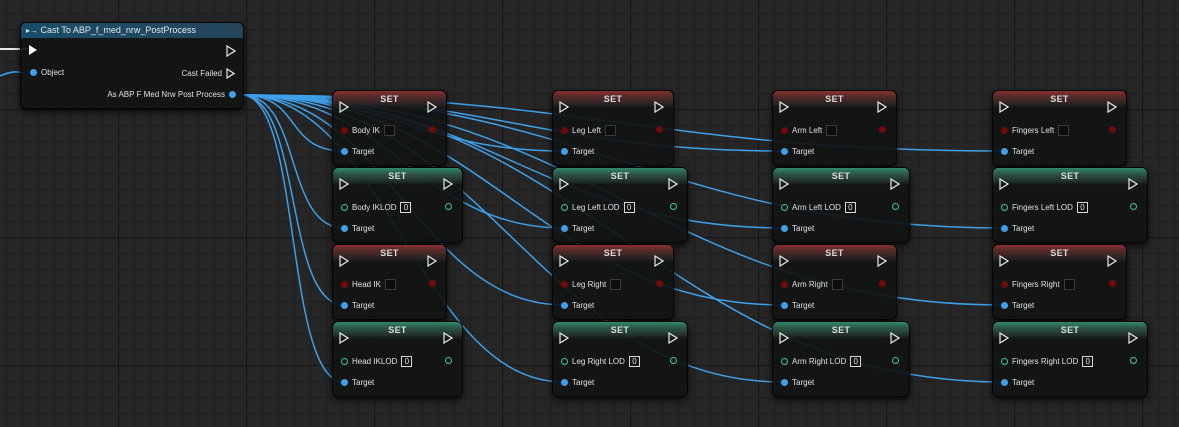 This screenshot has height=427, width=1179. I want to click on value-pin-row: Body IK, so click(368, 130).